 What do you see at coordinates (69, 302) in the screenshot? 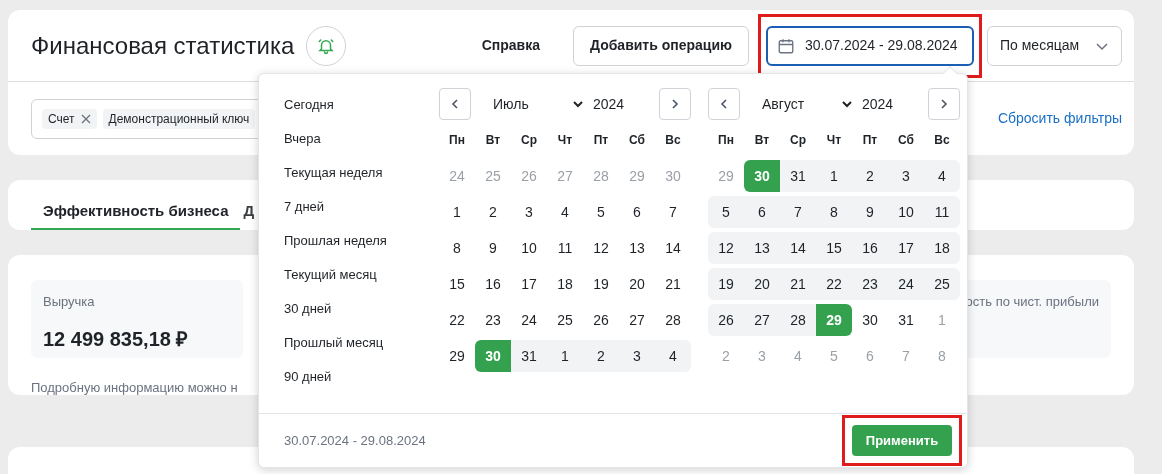
I see `metric-label: Выручка` at bounding box center [69, 302].